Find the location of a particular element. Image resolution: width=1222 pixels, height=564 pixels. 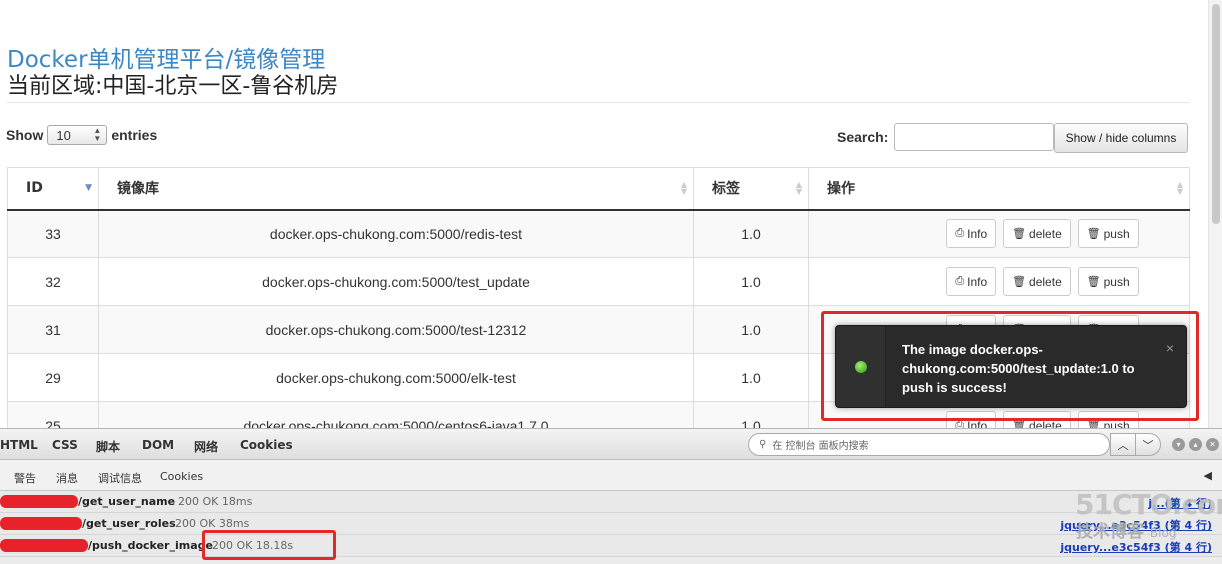

column-header-actions: 操作 ▲ ▼ is located at coordinates (999, 189).